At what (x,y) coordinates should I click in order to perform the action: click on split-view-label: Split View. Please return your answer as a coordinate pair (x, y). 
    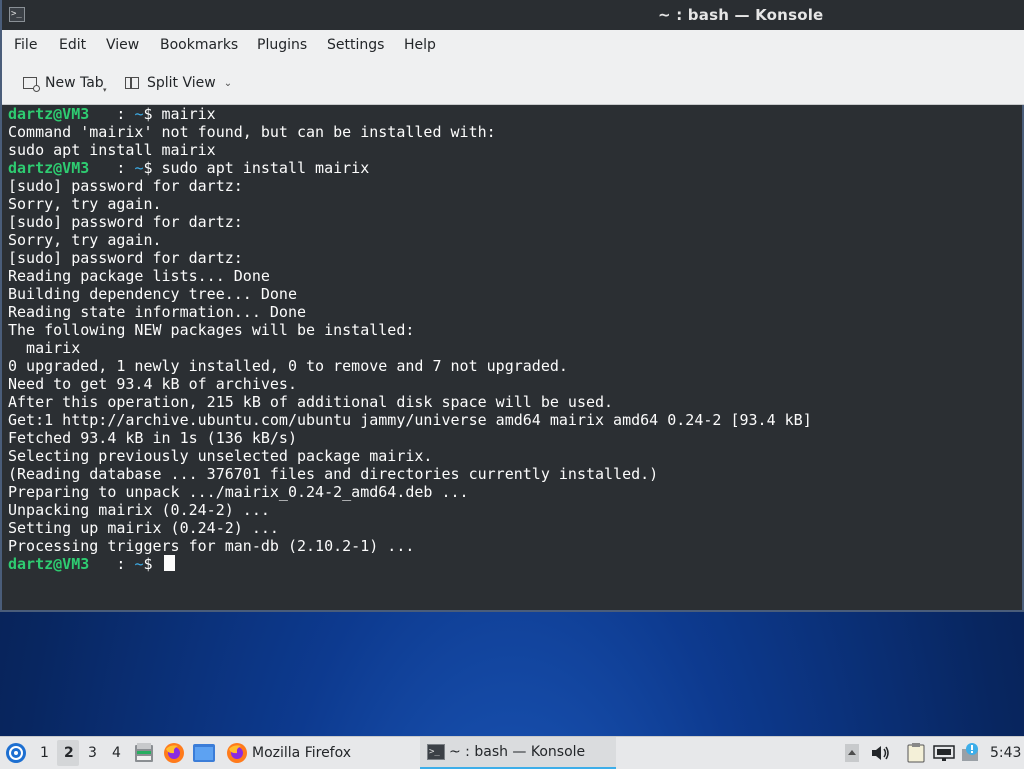
    Looking at the image, I should click on (181, 83).